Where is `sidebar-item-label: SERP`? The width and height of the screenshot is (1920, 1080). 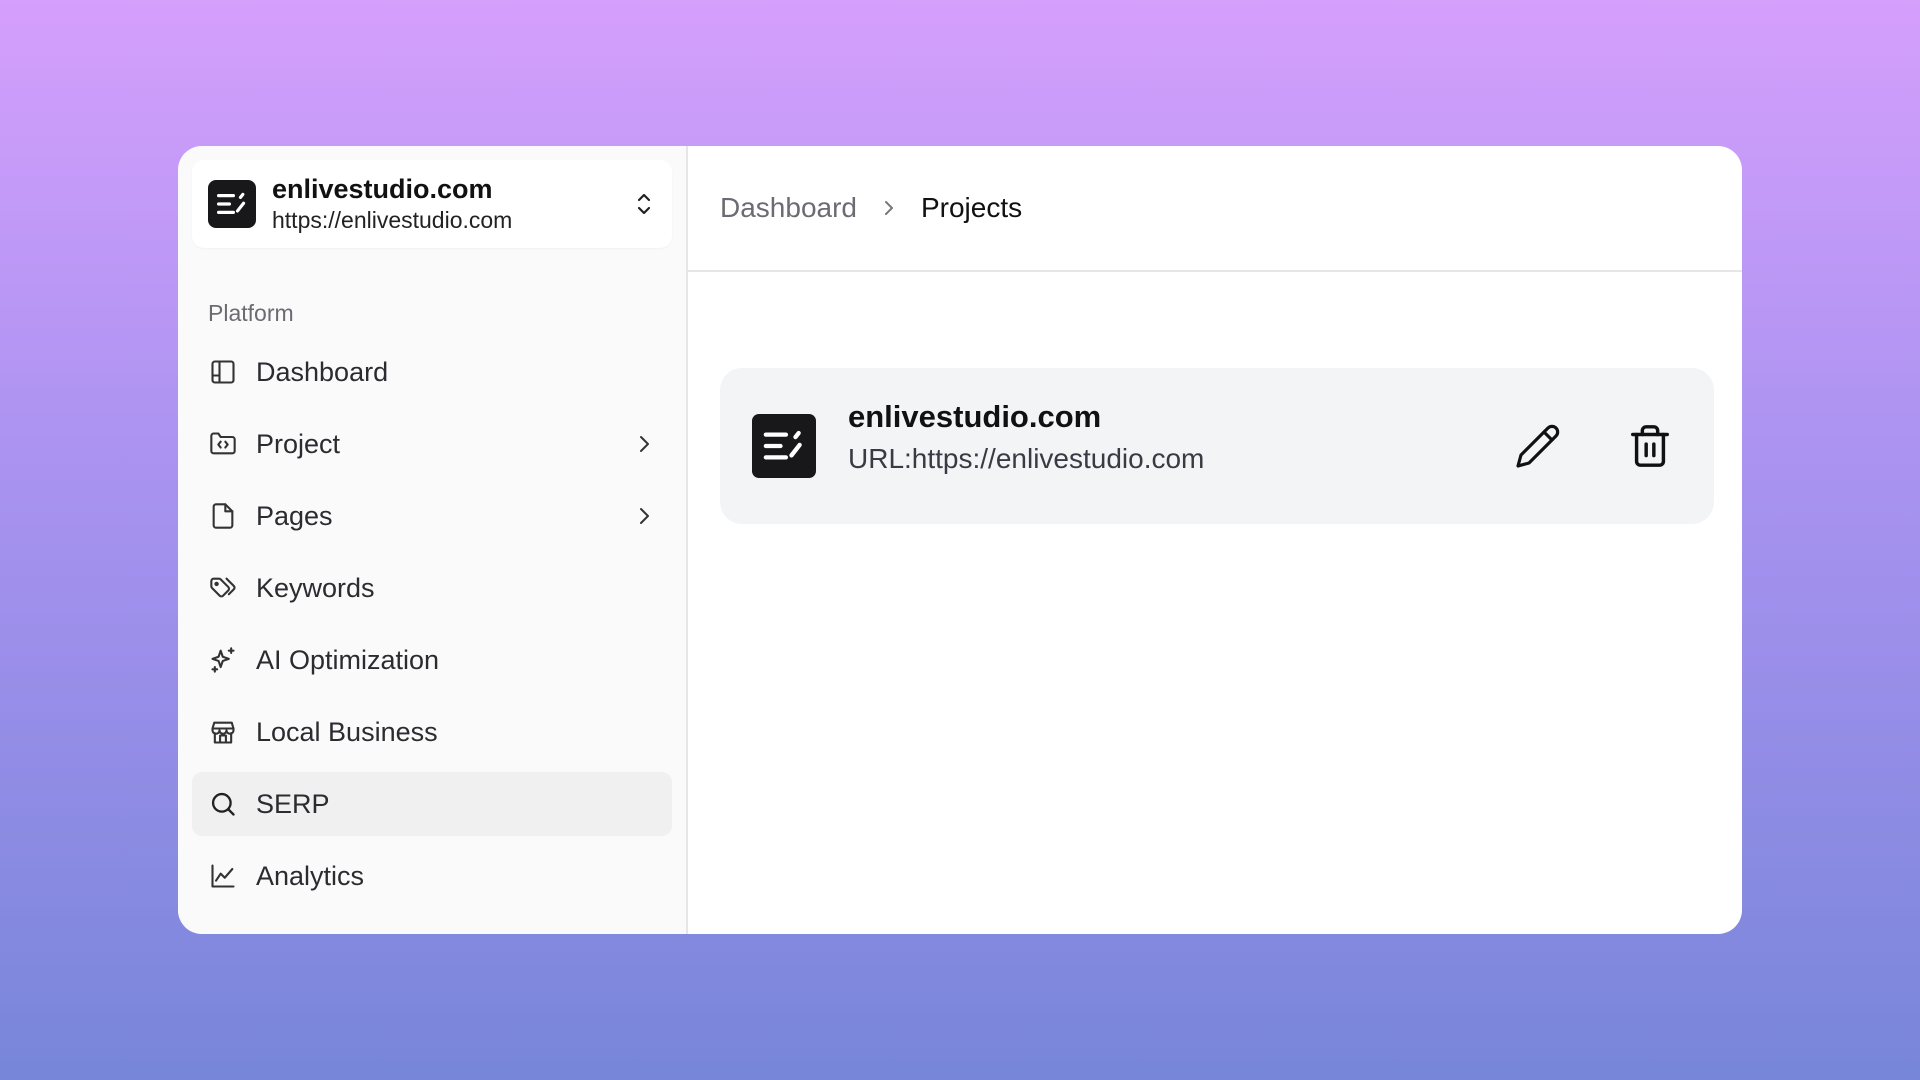 sidebar-item-label: SERP is located at coordinates (293, 803).